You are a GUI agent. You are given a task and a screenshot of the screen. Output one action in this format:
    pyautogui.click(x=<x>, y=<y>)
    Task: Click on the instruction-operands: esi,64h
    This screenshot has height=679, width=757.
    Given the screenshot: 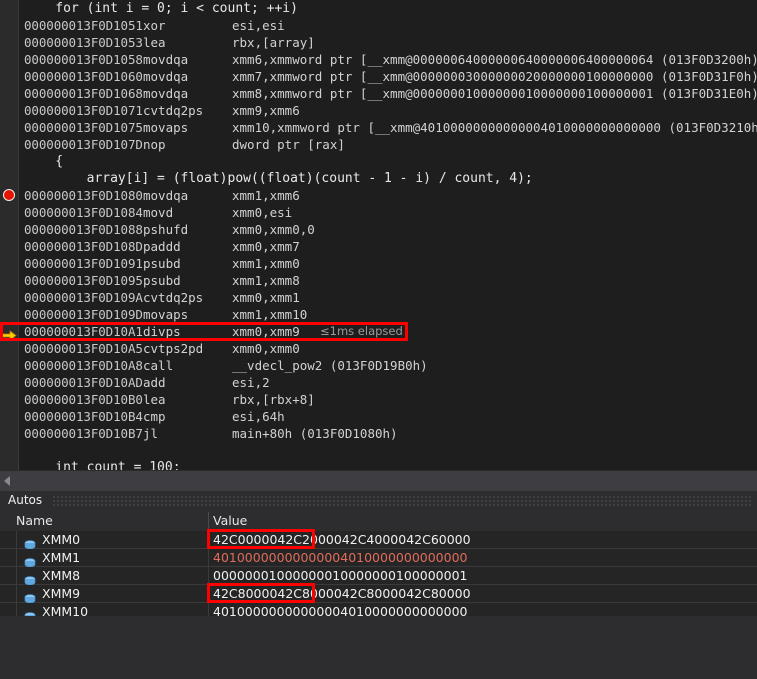 What is the action you would take?
    pyautogui.click(x=258, y=416)
    